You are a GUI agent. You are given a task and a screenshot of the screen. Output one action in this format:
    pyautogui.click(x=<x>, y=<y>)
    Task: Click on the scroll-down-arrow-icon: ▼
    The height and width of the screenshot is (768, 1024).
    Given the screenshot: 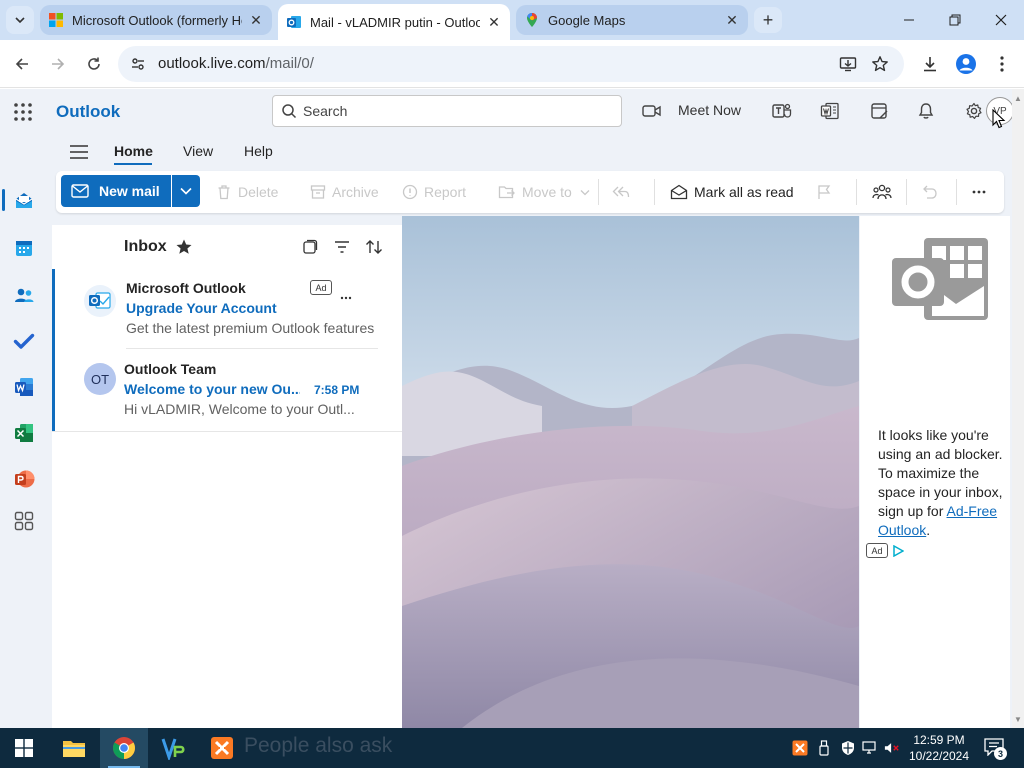 What is the action you would take?
    pyautogui.click(x=1018, y=720)
    